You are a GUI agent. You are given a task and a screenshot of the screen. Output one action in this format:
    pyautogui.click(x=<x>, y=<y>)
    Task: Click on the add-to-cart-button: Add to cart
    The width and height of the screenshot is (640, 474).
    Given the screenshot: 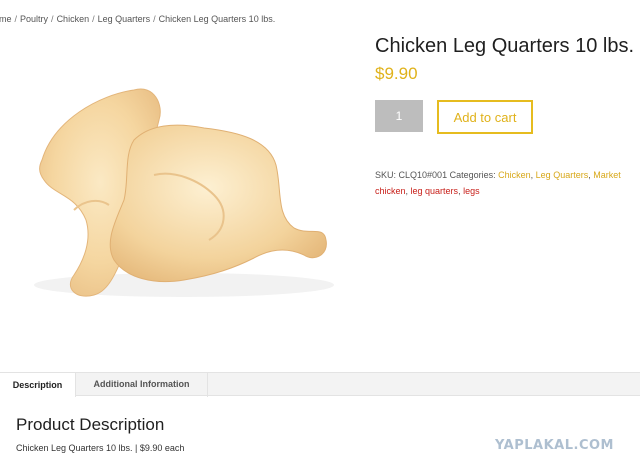 What is the action you would take?
    pyautogui.click(x=485, y=117)
    